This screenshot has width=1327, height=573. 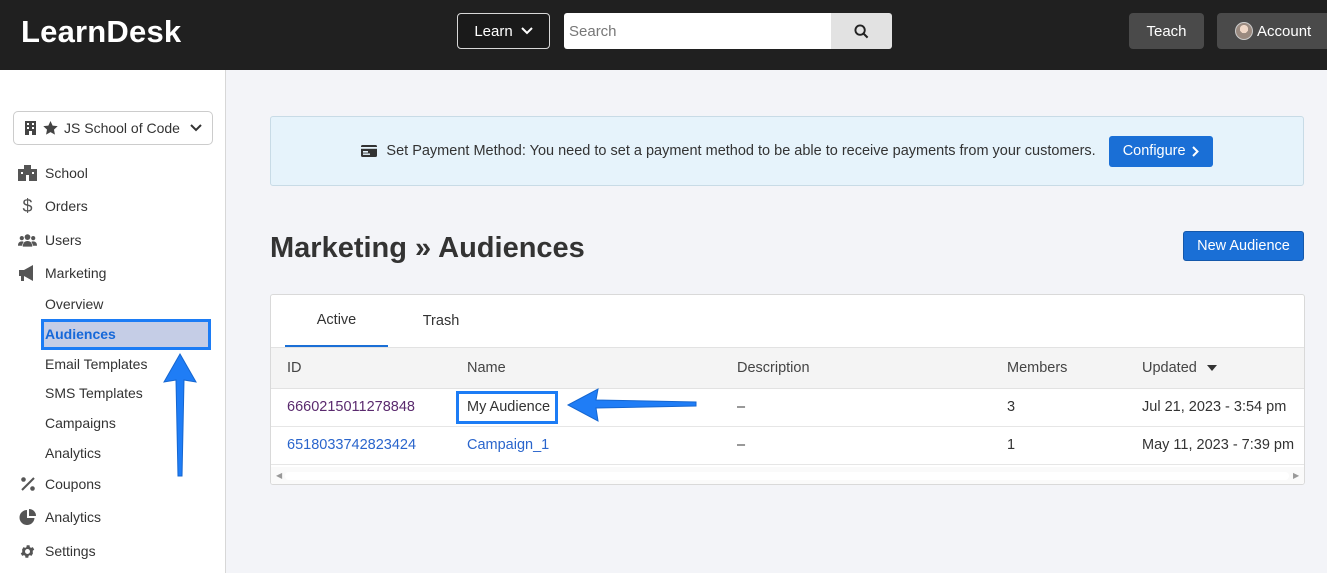 I want to click on audience-members: 3, so click(x=1011, y=407).